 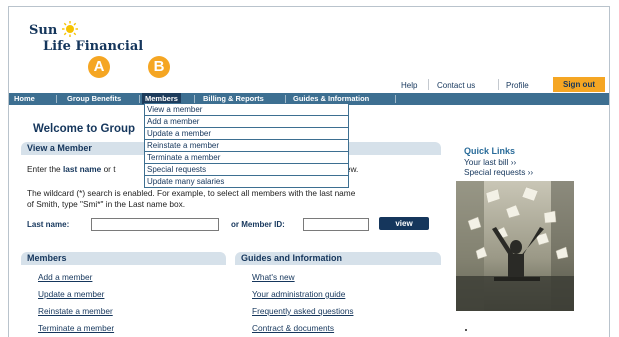 What do you see at coordinates (246, 170) in the screenshot?
I see `menu-item-special-requests: Special requests` at bounding box center [246, 170].